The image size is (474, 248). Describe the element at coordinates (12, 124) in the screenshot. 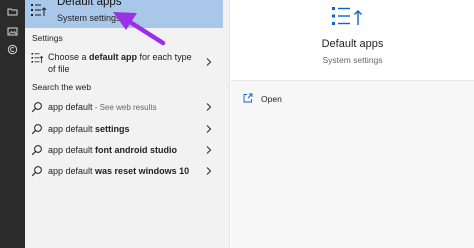

I see `taskbar` at that location.